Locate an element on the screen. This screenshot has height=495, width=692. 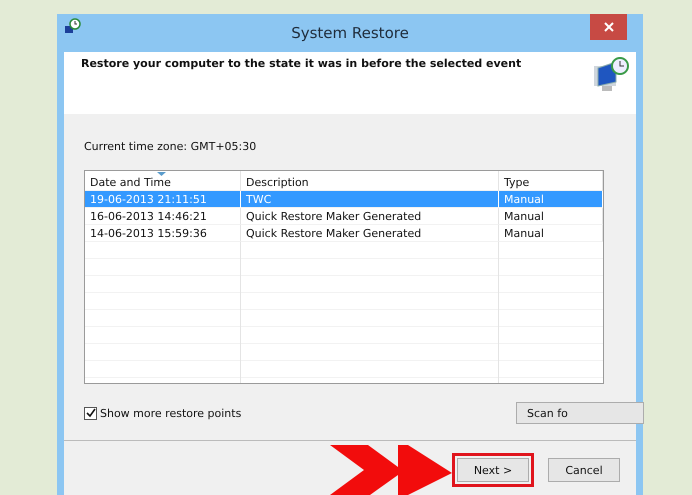
arrow-icon is located at coordinates (391, 470).